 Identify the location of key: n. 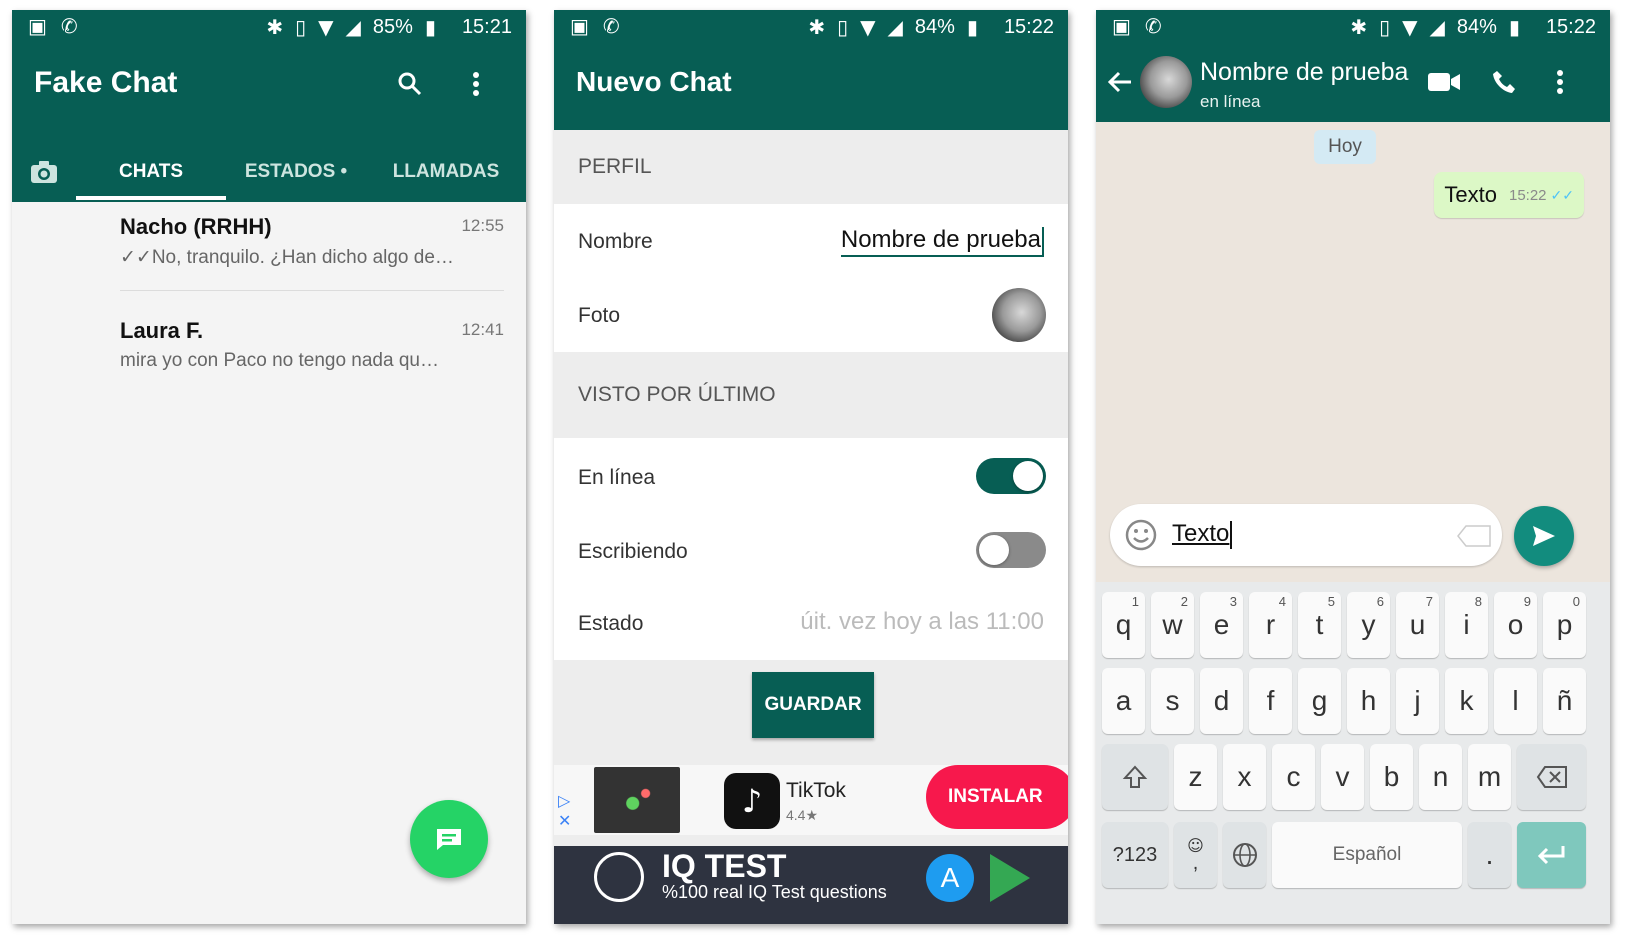
(1440, 777).